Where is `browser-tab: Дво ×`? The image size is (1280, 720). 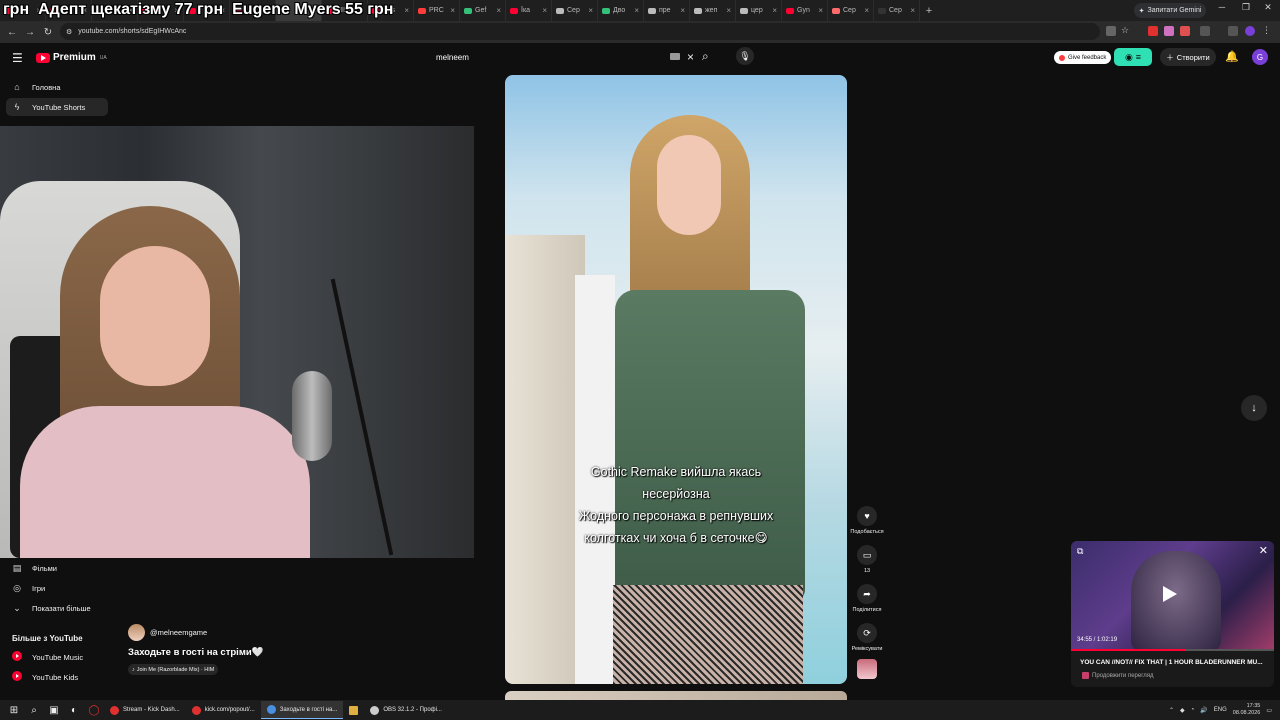 browser-tab: Дво × is located at coordinates (621, 10).